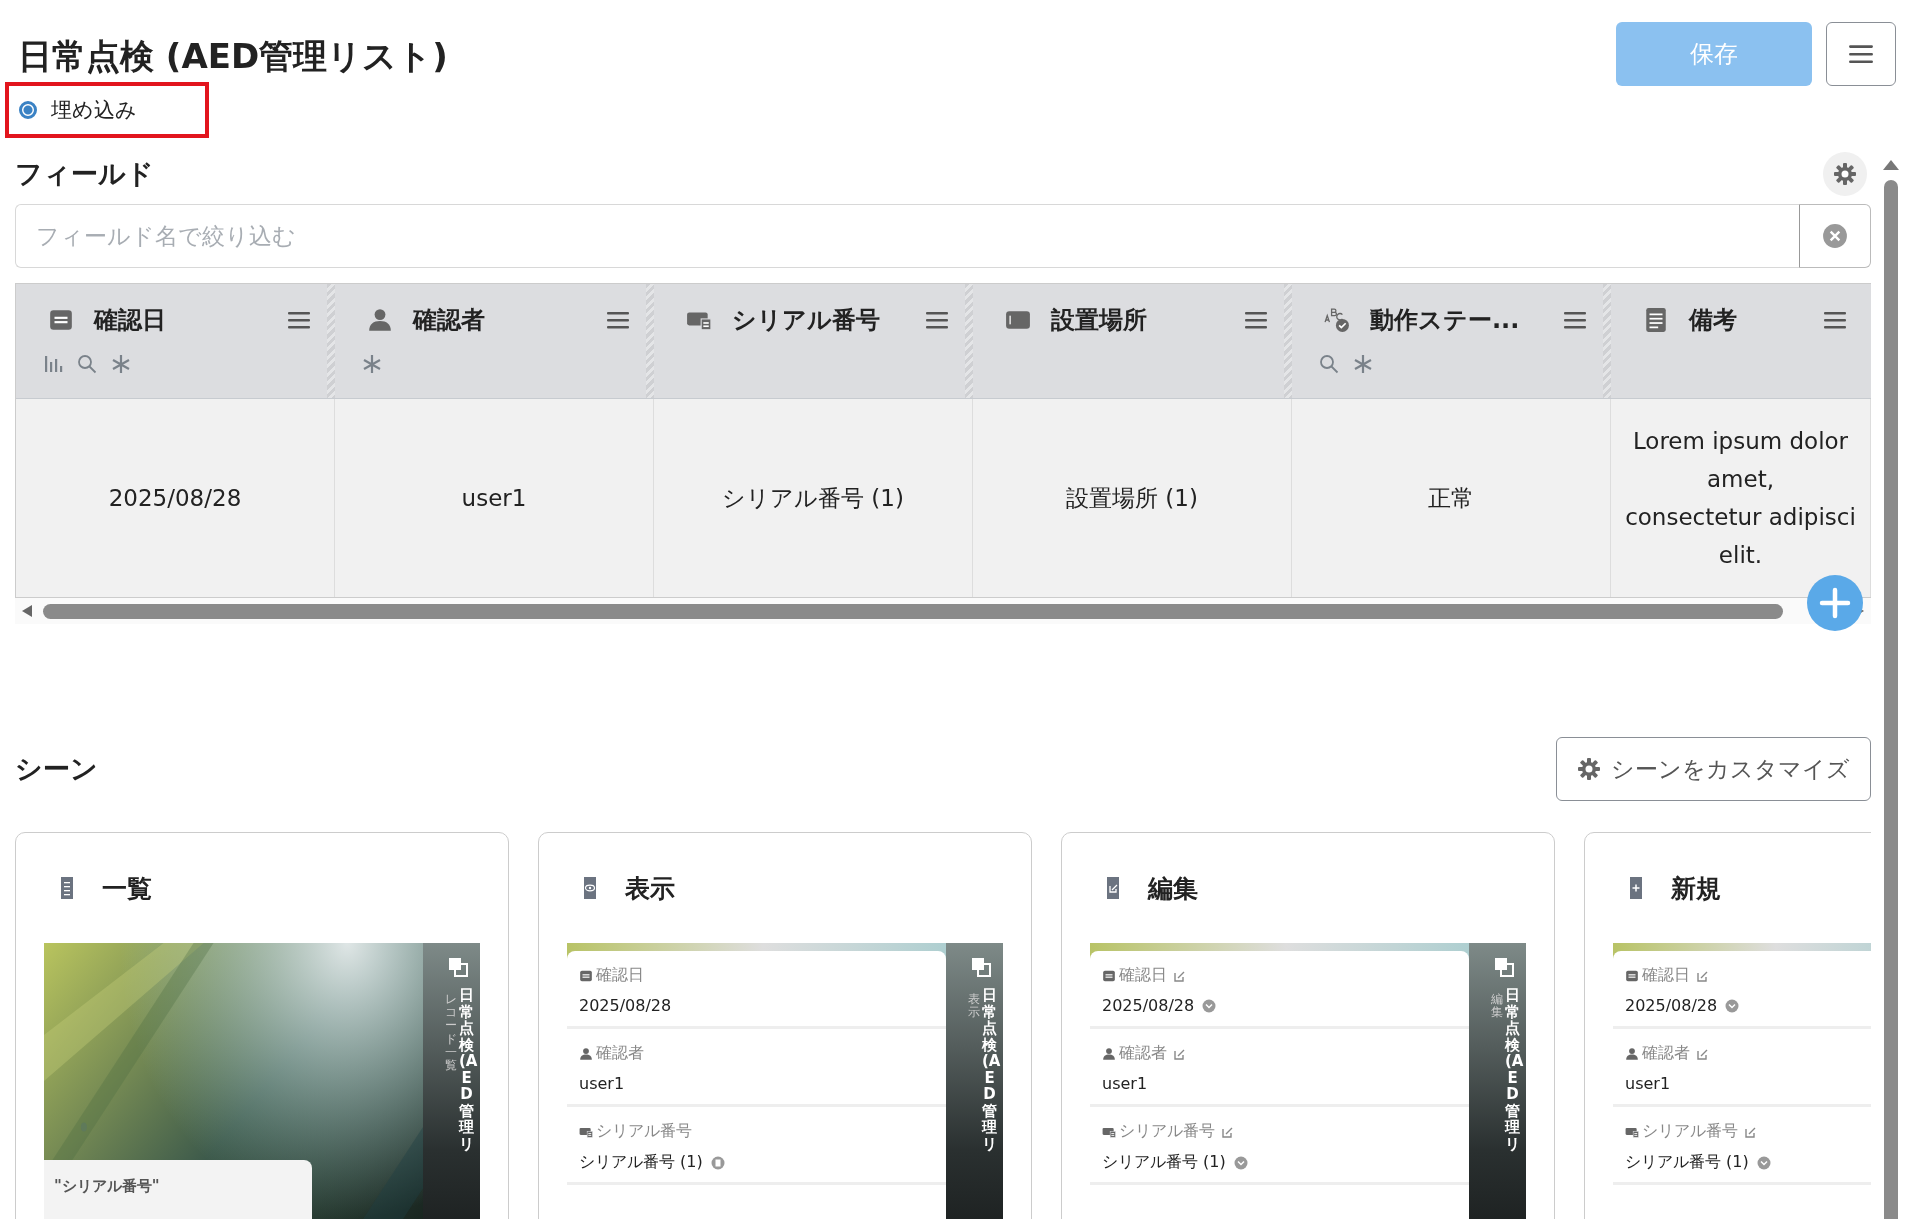 The width and height of the screenshot is (1923, 1219). I want to click on document-icon, so click(1656, 320).